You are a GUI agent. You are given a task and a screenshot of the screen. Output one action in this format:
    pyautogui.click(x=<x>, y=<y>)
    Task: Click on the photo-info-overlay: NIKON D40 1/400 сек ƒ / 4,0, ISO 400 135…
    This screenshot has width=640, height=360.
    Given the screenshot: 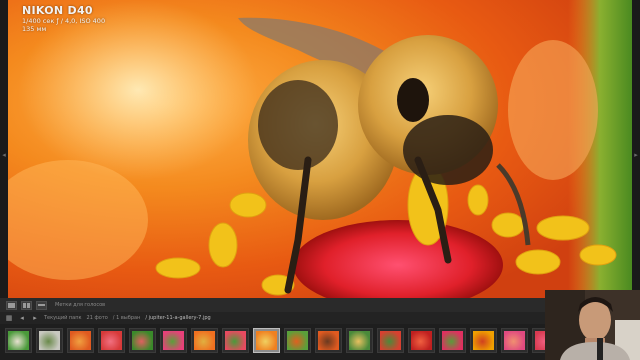 What is the action you would take?
    pyautogui.click(x=63, y=18)
    